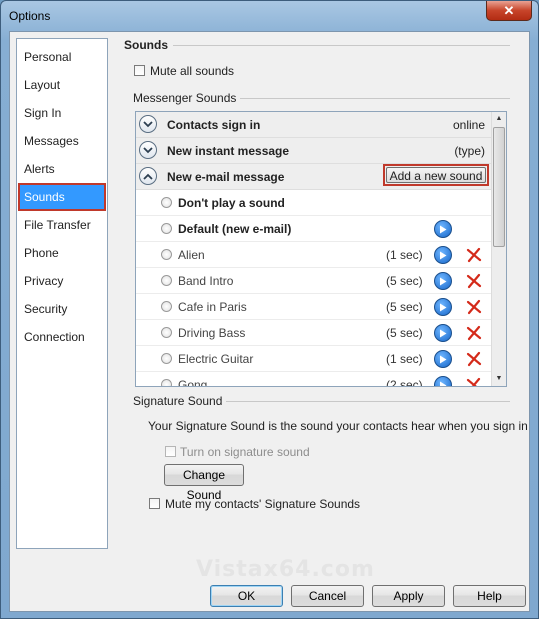  Describe the element at coordinates (263, 504) in the screenshot. I see `mute-contacts-signature-label: Mute my contacts' Signature Sounds` at that location.